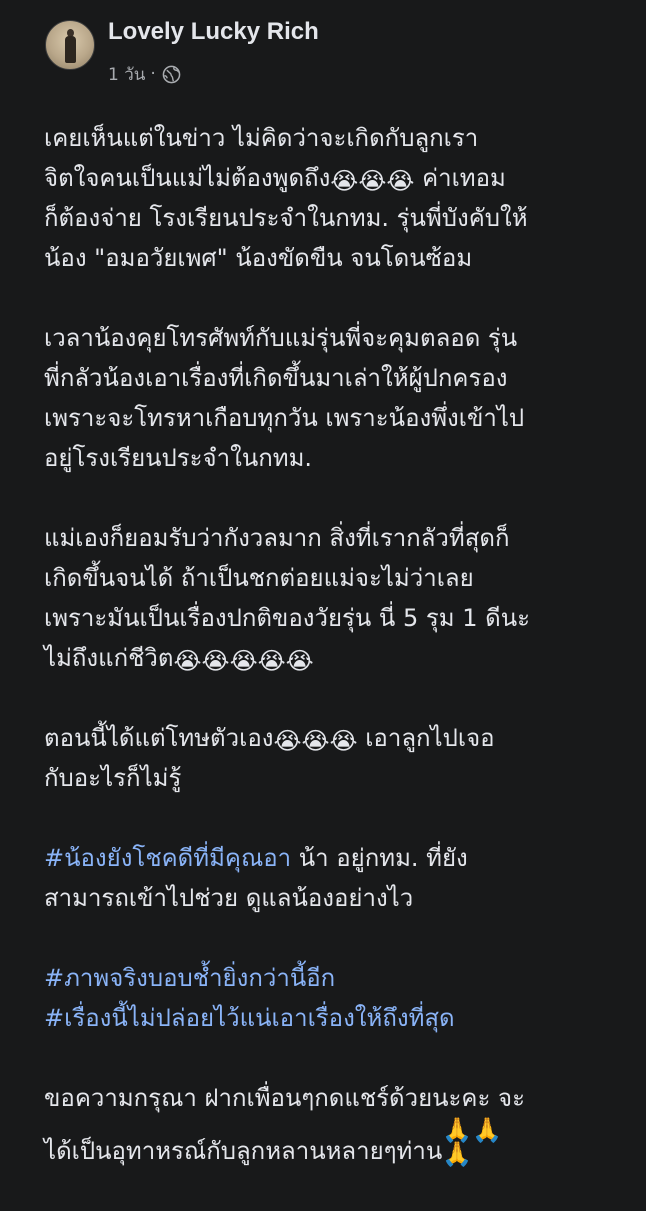 This screenshot has width=646, height=1211. I want to click on hashtag-link: #ภาพจริงบอบช้ำยิ่งกว่านี้อีก, so click(189, 978).